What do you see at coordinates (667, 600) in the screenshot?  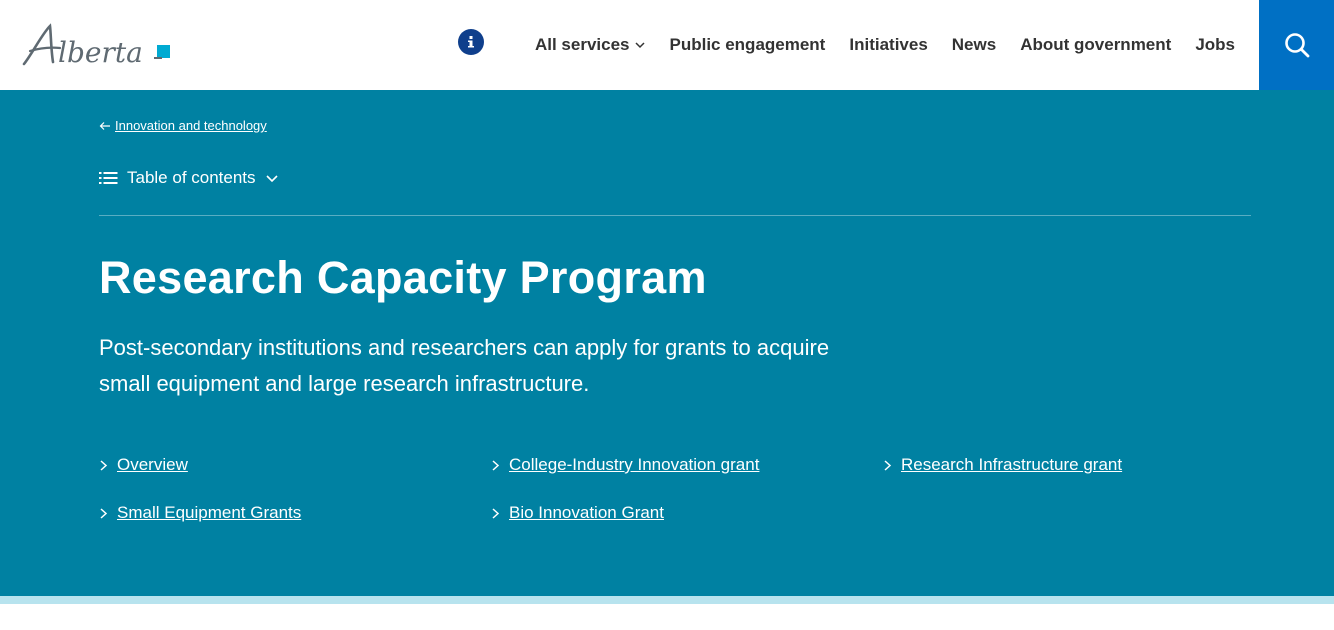 I see `hero-bottom-strip` at bounding box center [667, 600].